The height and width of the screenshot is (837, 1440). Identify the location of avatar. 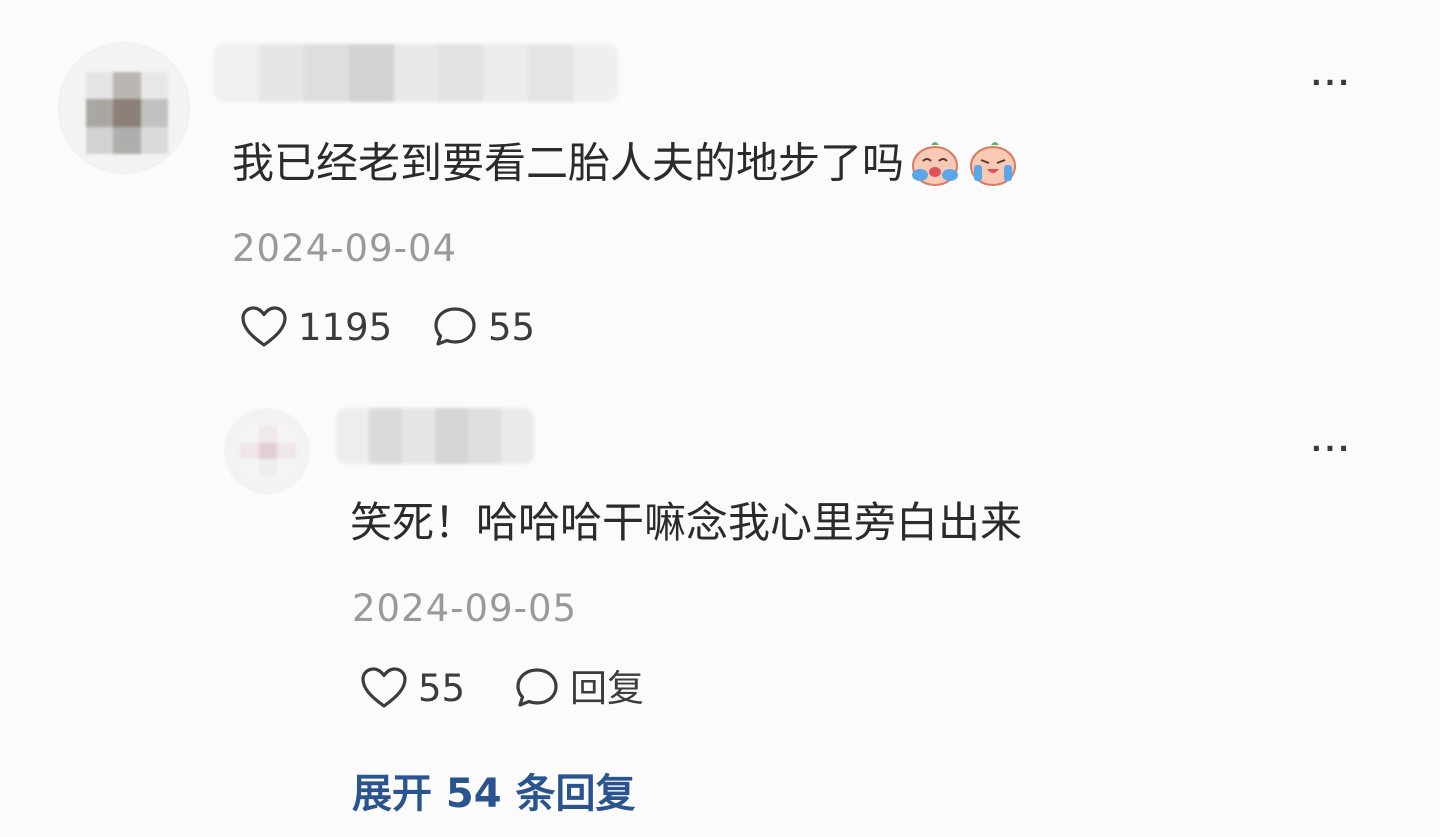
(124, 108).